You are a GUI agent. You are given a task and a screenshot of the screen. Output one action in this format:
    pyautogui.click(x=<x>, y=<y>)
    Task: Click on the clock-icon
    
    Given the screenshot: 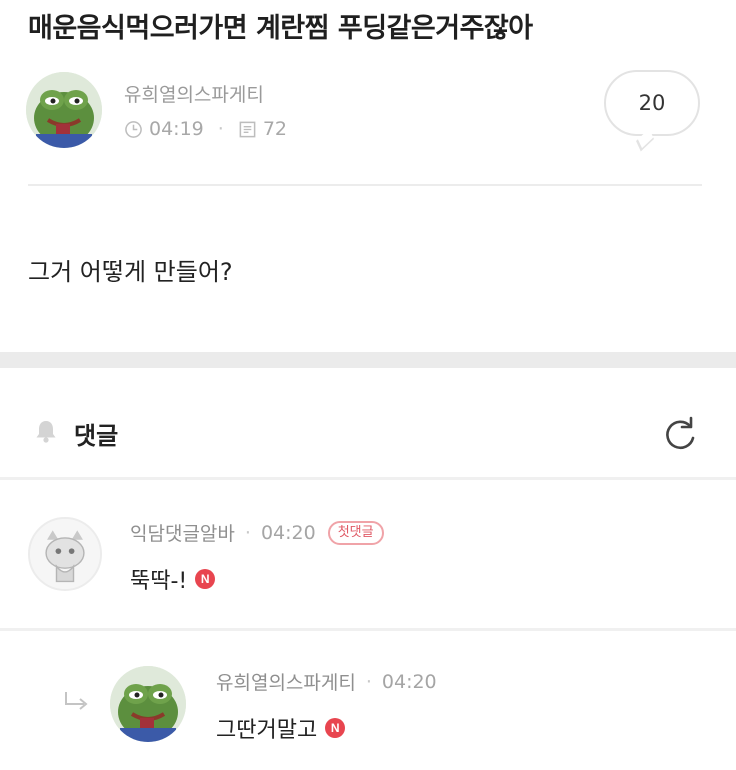 What is the action you would take?
    pyautogui.click(x=133, y=129)
    